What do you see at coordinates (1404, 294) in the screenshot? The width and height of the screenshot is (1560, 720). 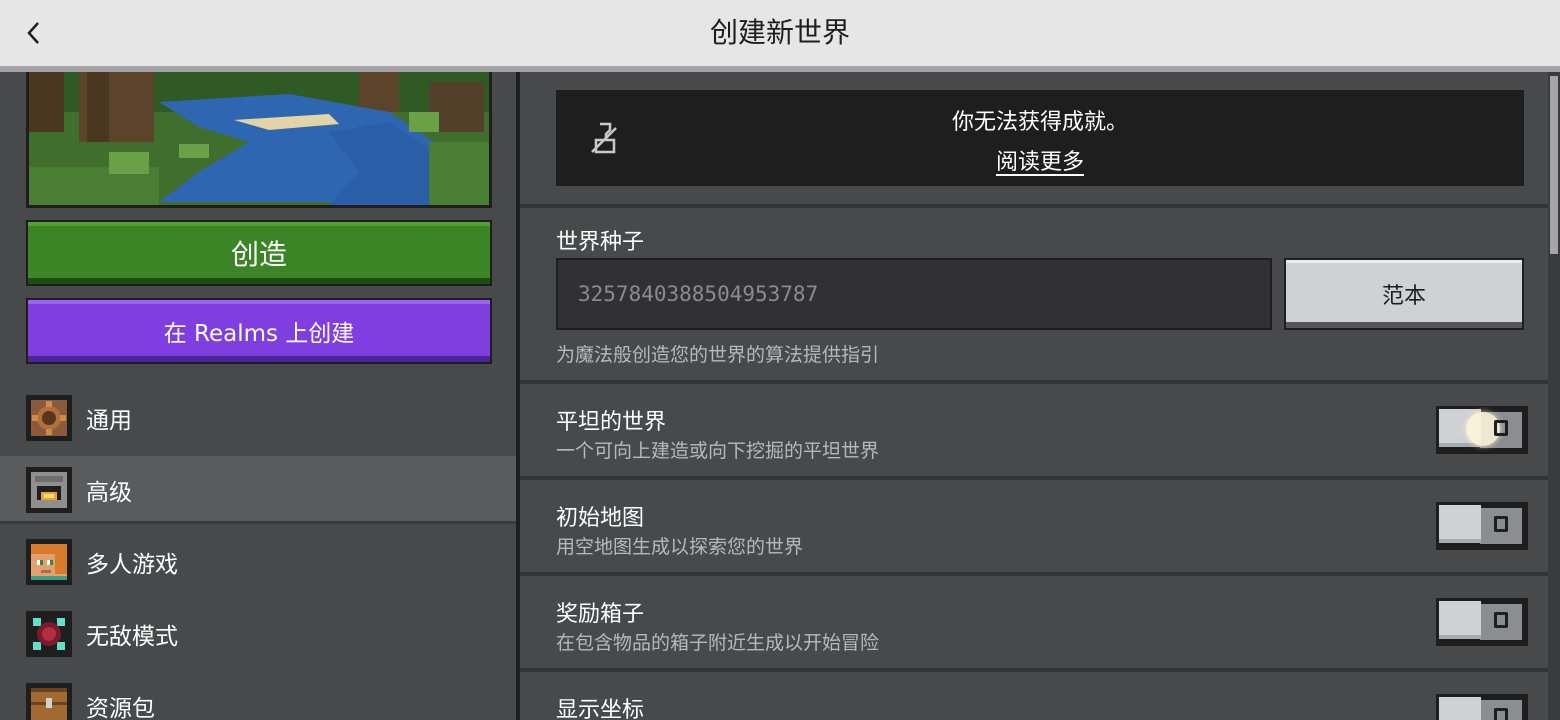 I see `template-button: 范本` at bounding box center [1404, 294].